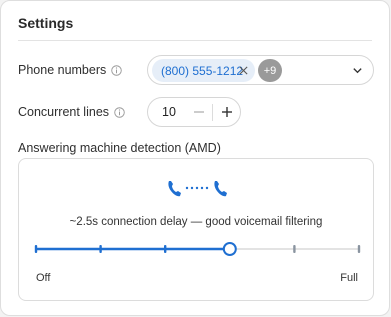 The image size is (391, 317). I want to click on minus-icon, so click(199, 112).